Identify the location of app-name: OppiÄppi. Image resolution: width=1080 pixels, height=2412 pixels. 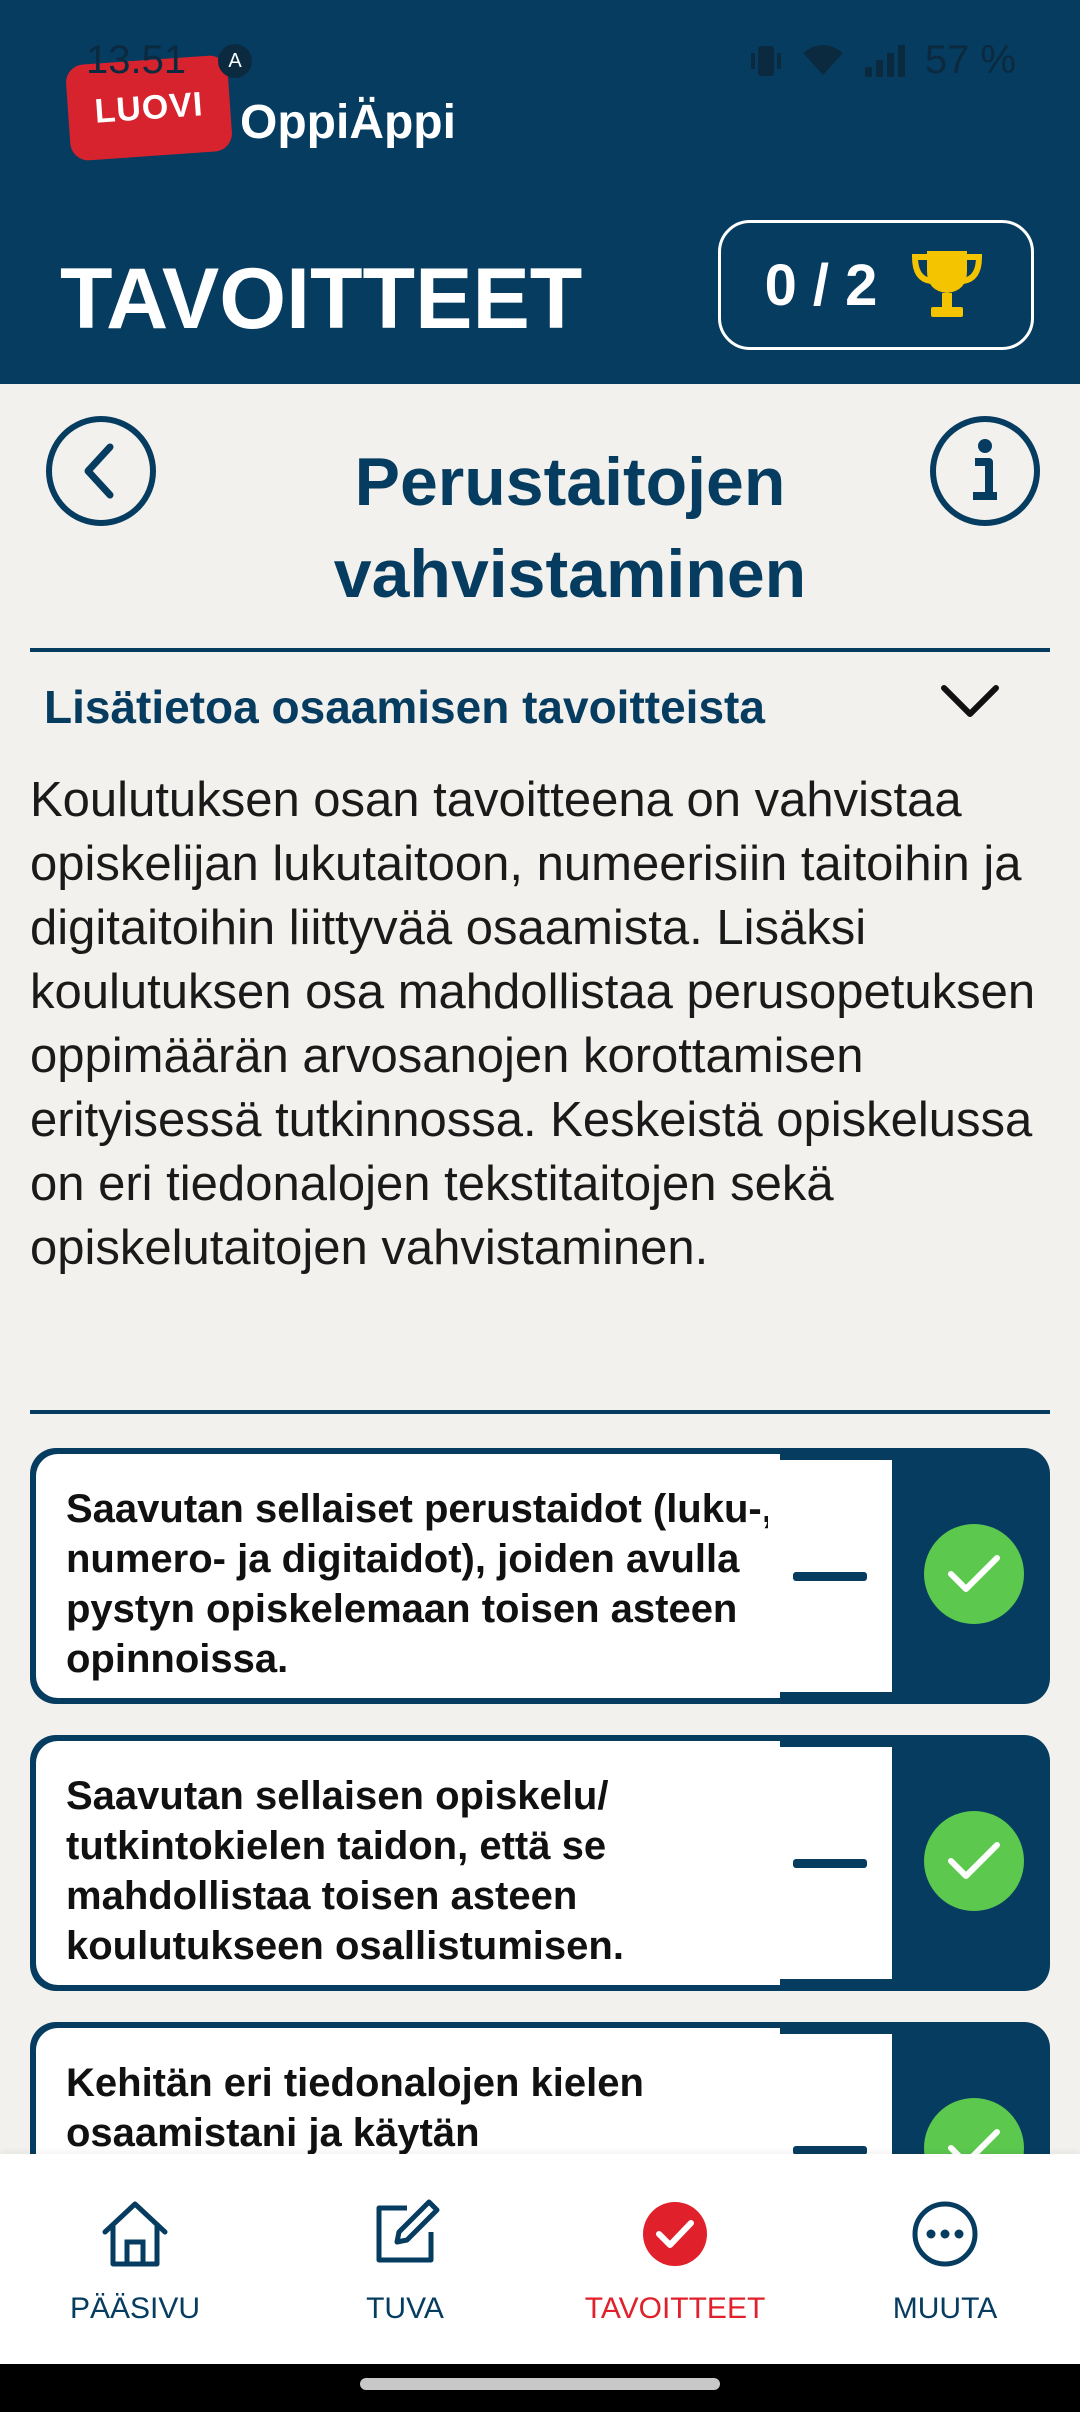
(348, 122).